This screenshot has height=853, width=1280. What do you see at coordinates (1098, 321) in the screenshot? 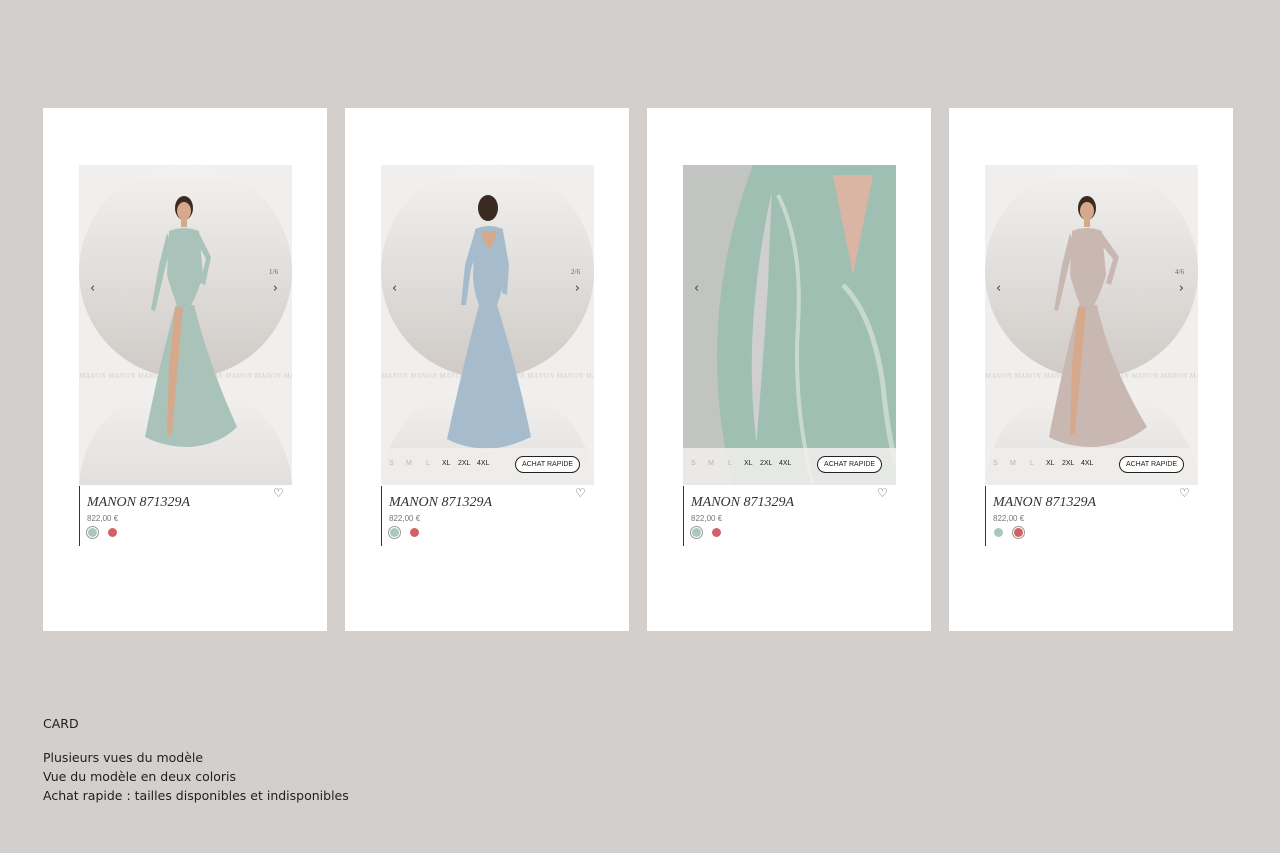
I see `model-photo-front-alt-color` at bounding box center [1098, 321].